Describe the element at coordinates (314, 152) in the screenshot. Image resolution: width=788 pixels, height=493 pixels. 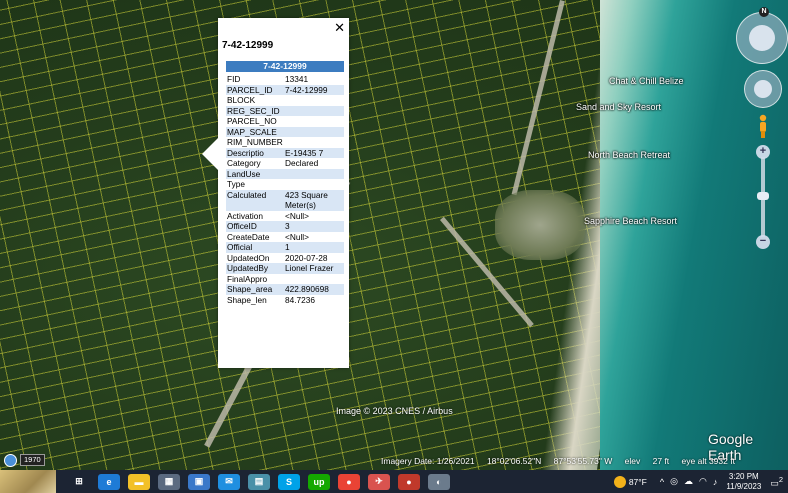
I see `attribute-value: E-19435 7` at that location.